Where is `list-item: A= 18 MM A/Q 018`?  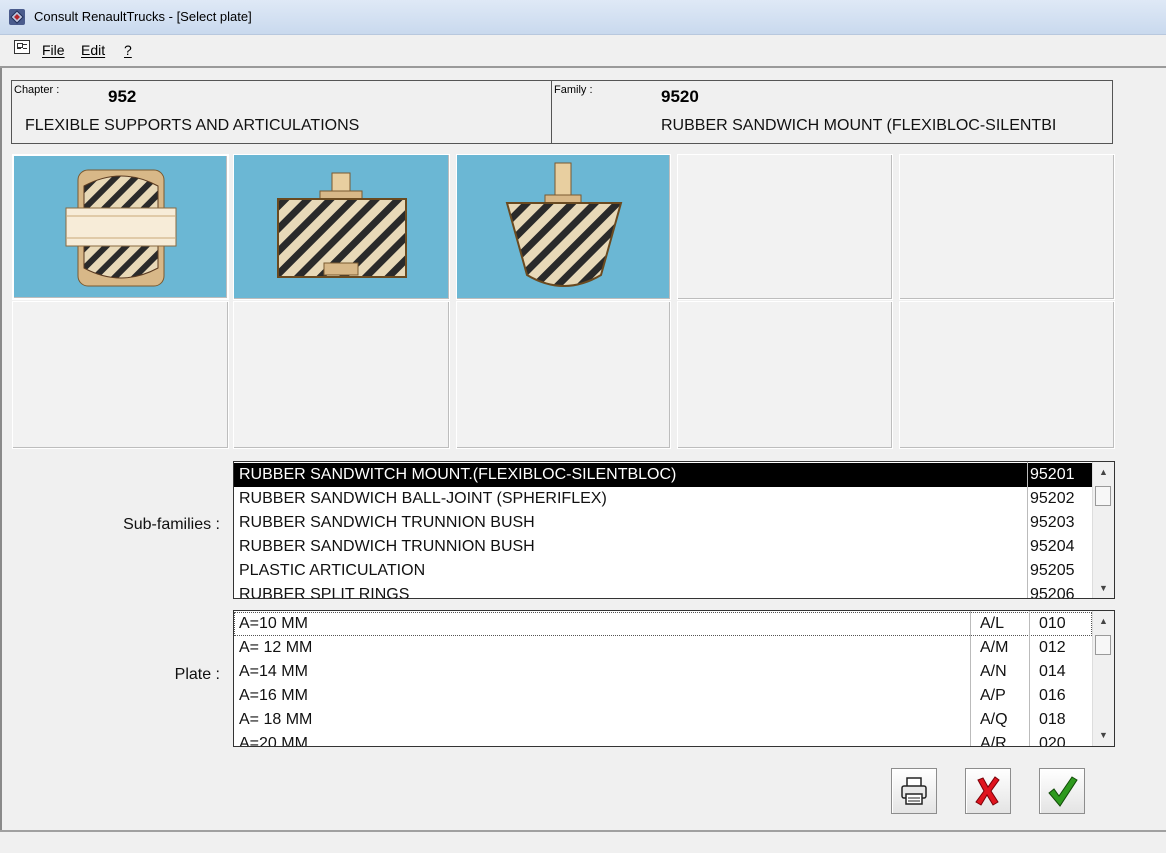
list-item: A= 18 MM A/Q 018 is located at coordinates (663, 720).